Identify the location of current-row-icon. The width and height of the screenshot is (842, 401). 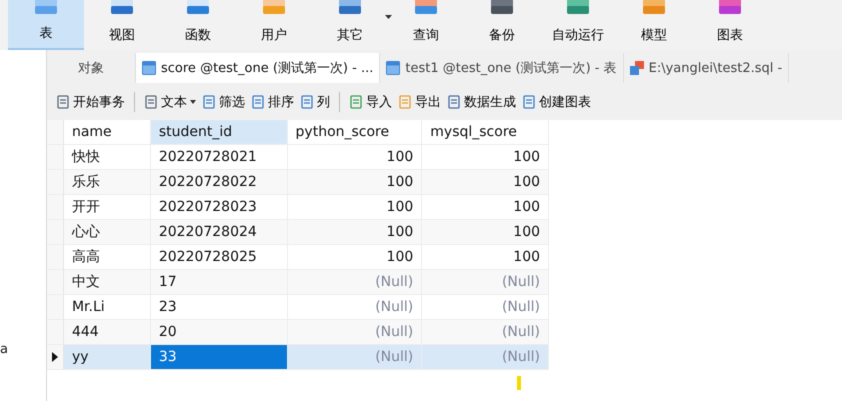
(55, 357).